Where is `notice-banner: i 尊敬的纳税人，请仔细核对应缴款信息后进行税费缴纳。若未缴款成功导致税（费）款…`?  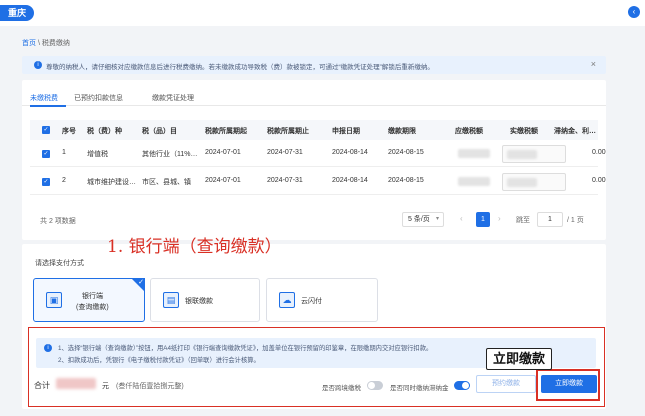 notice-banner: i 尊敬的纳税人，请仔细核对应缴款信息后进行税费缴纳。若未缴款成功导致税（费）款… is located at coordinates (314, 65).